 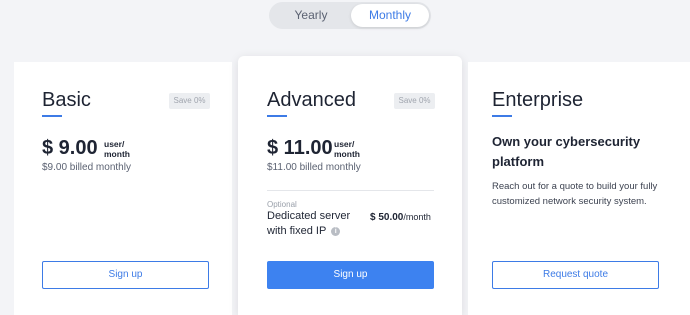 I want to click on billing-toggle: Yearly Monthly, so click(x=350, y=15).